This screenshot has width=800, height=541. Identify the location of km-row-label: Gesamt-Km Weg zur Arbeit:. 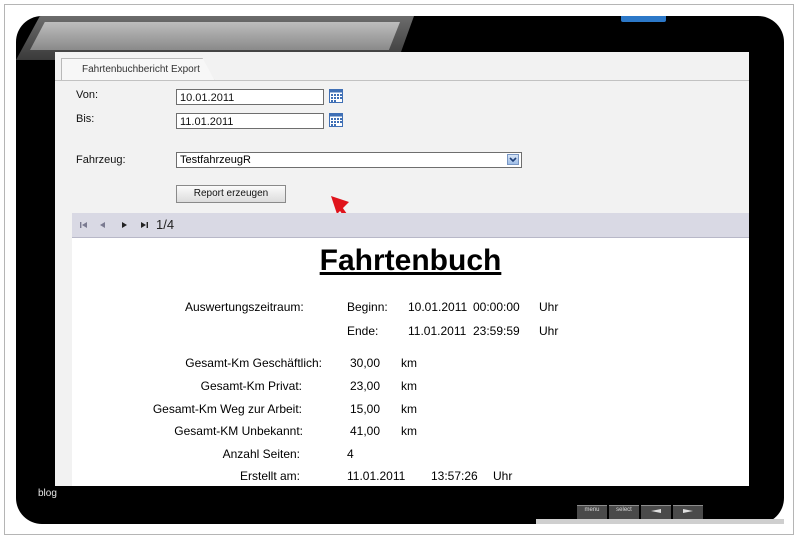
(227, 409).